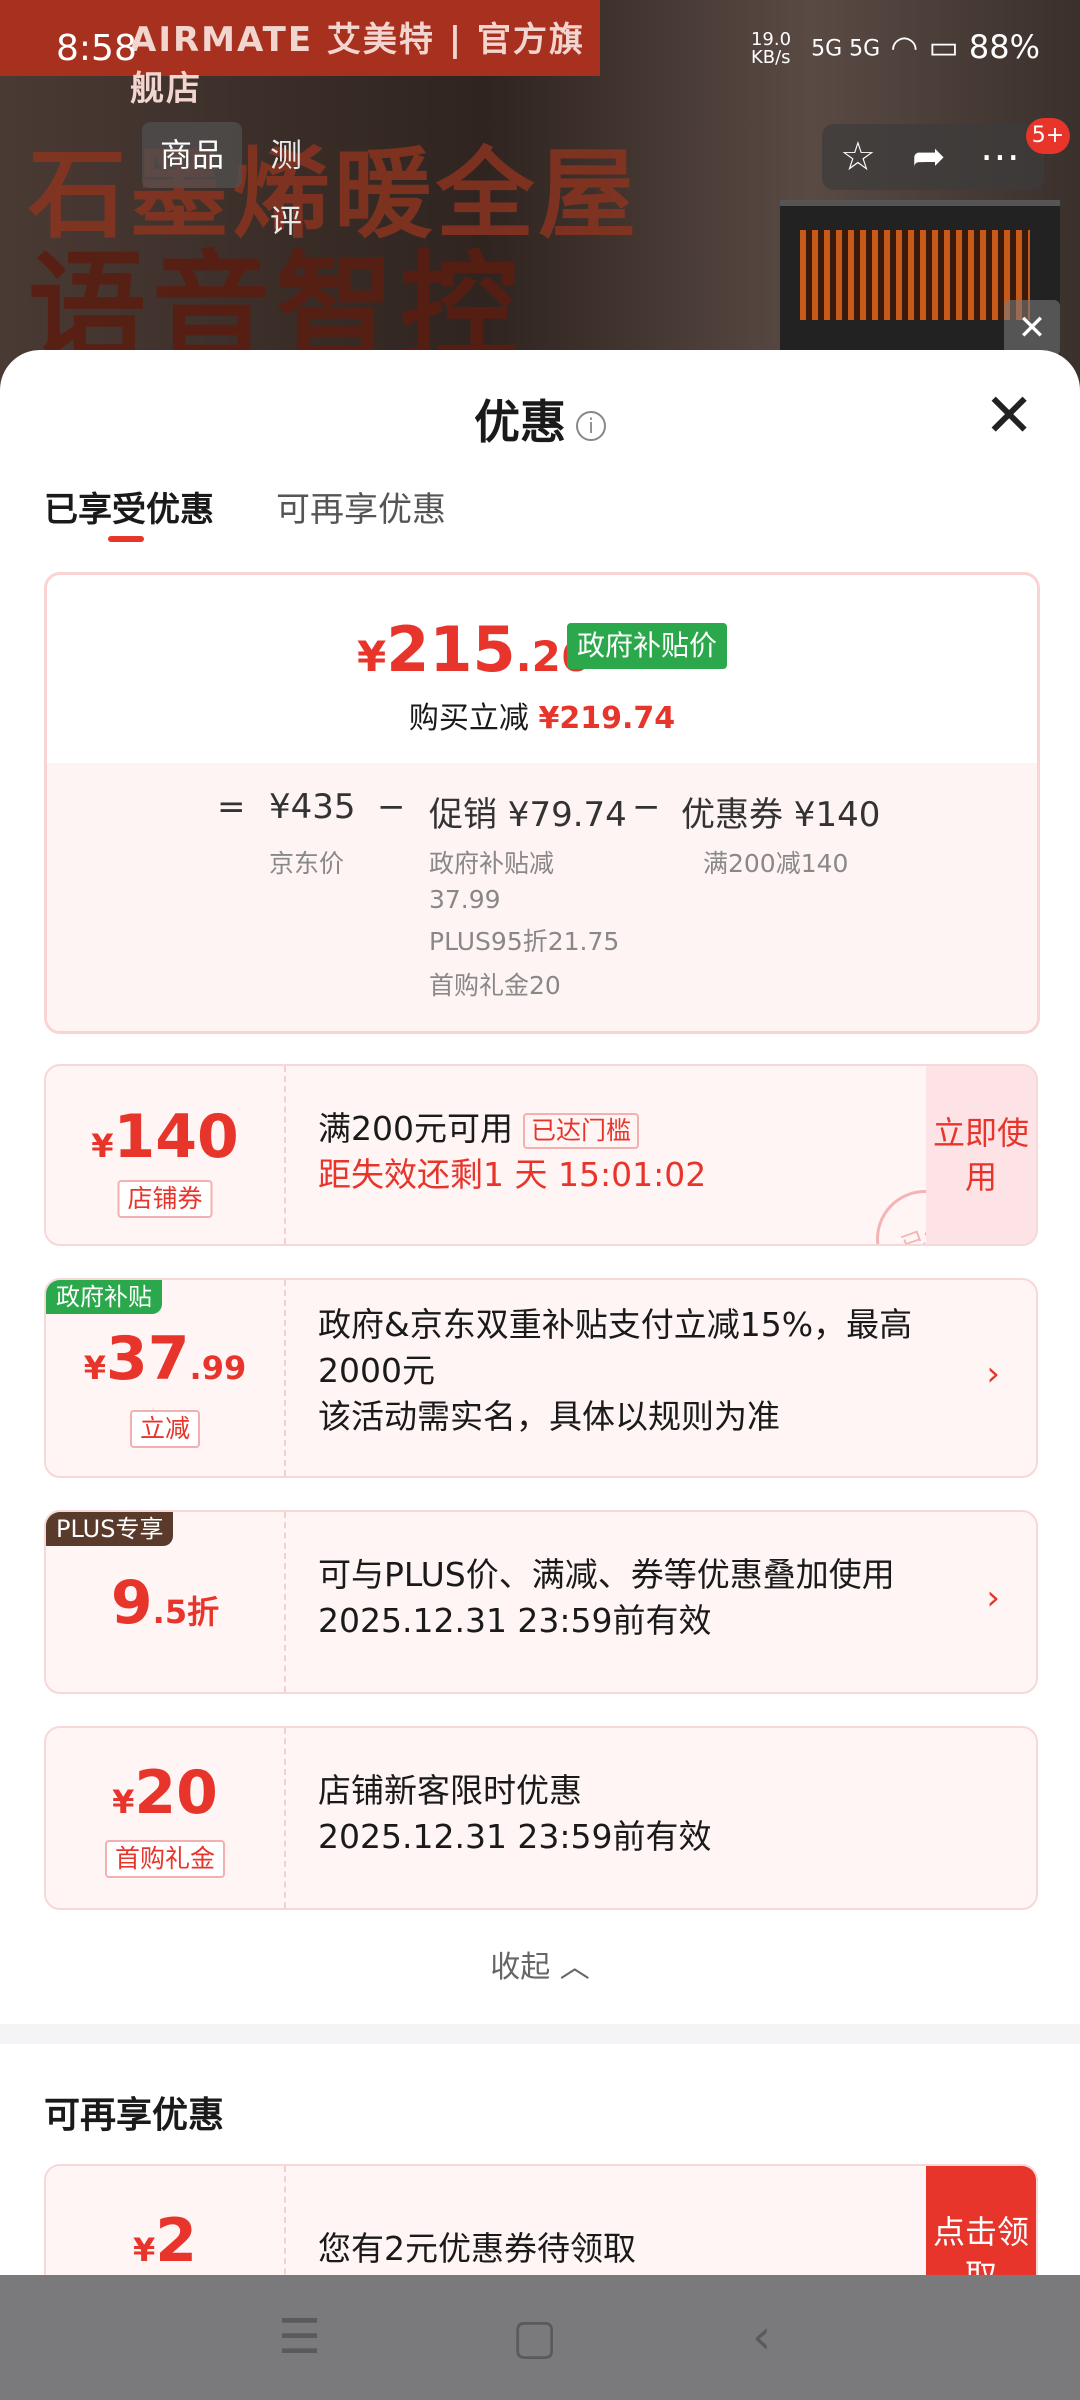  Describe the element at coordinates (528, 815) in the screenshot. I see `promo-total: 促销 ¥79.74` at that location.